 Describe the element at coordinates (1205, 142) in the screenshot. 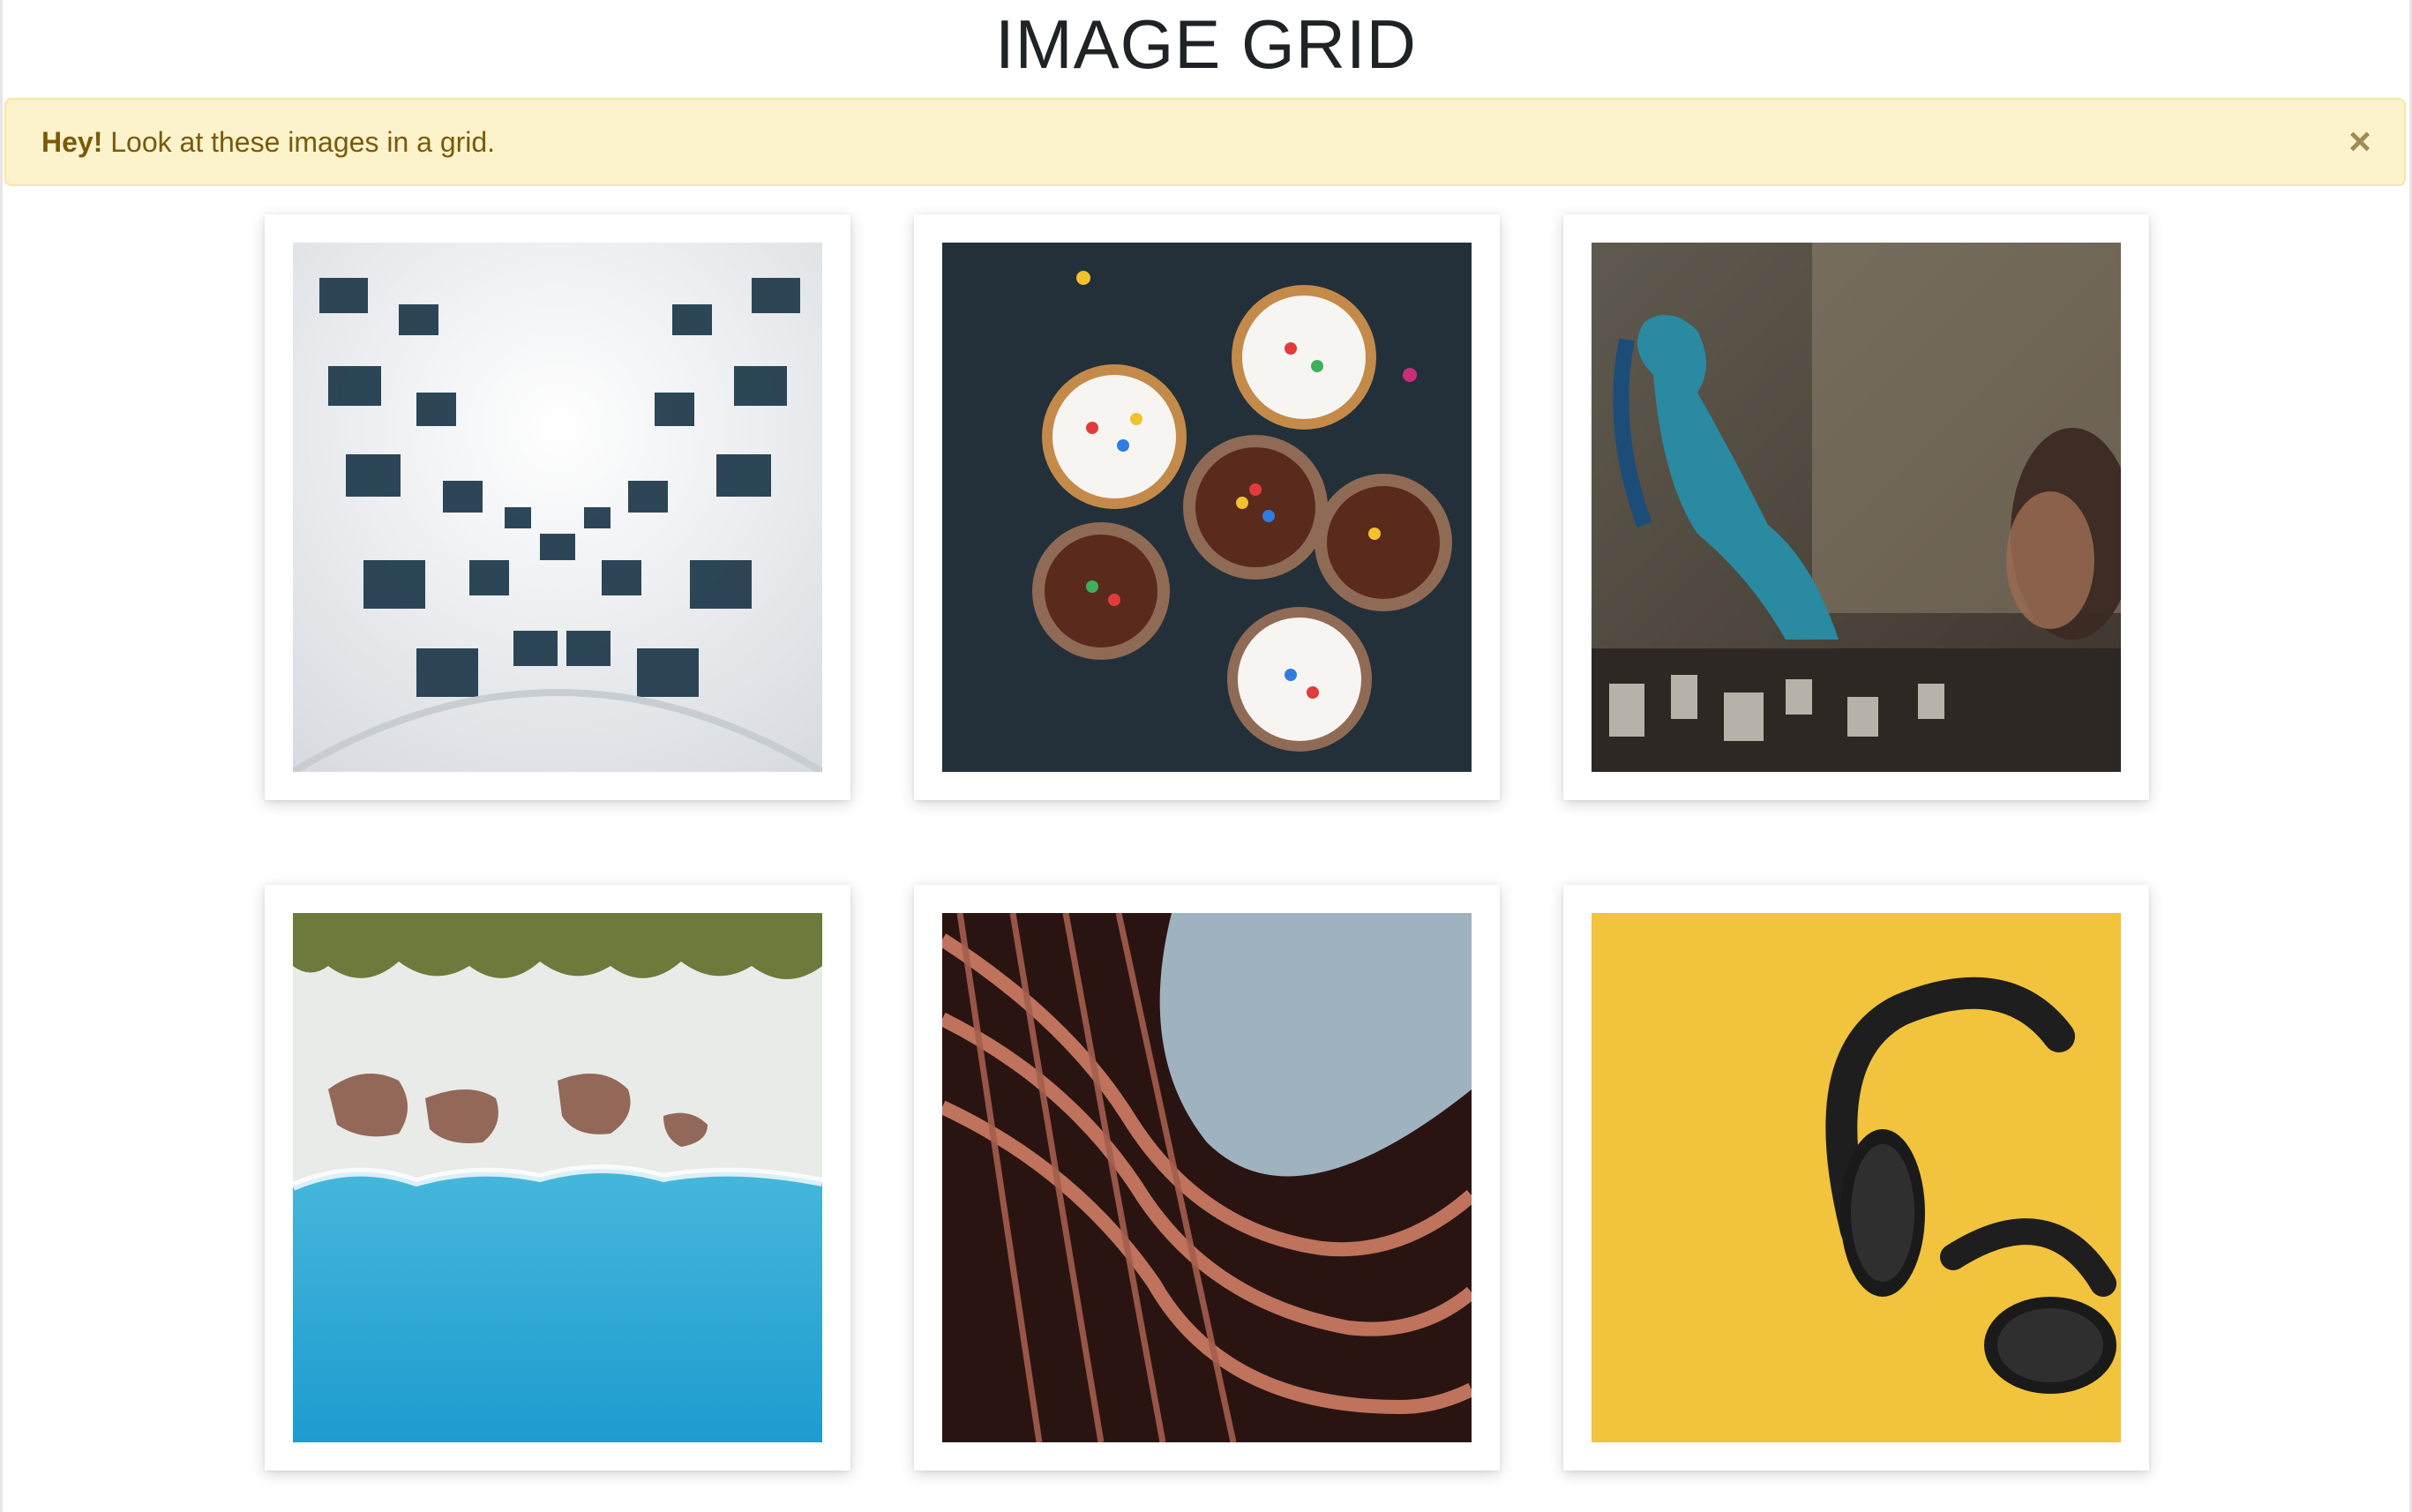

I see `alert-banner: Hey! Look at these images in a grid. ×` at that location.